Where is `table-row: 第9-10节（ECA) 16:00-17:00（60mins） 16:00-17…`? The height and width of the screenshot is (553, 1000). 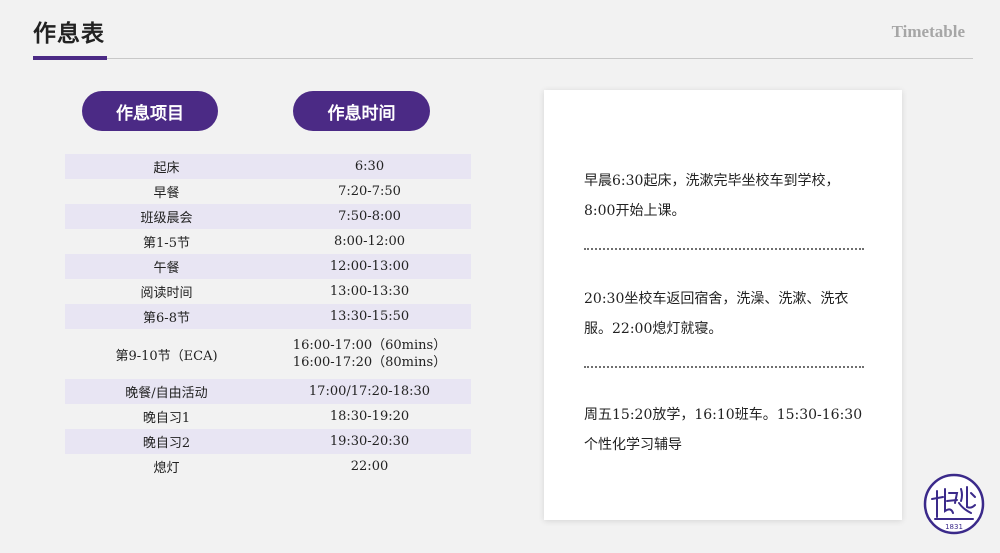 table-row: 第9-10节（ECA) 16:00-17:00（60mins） 16:00-17… is located at coordinates (268, 354).